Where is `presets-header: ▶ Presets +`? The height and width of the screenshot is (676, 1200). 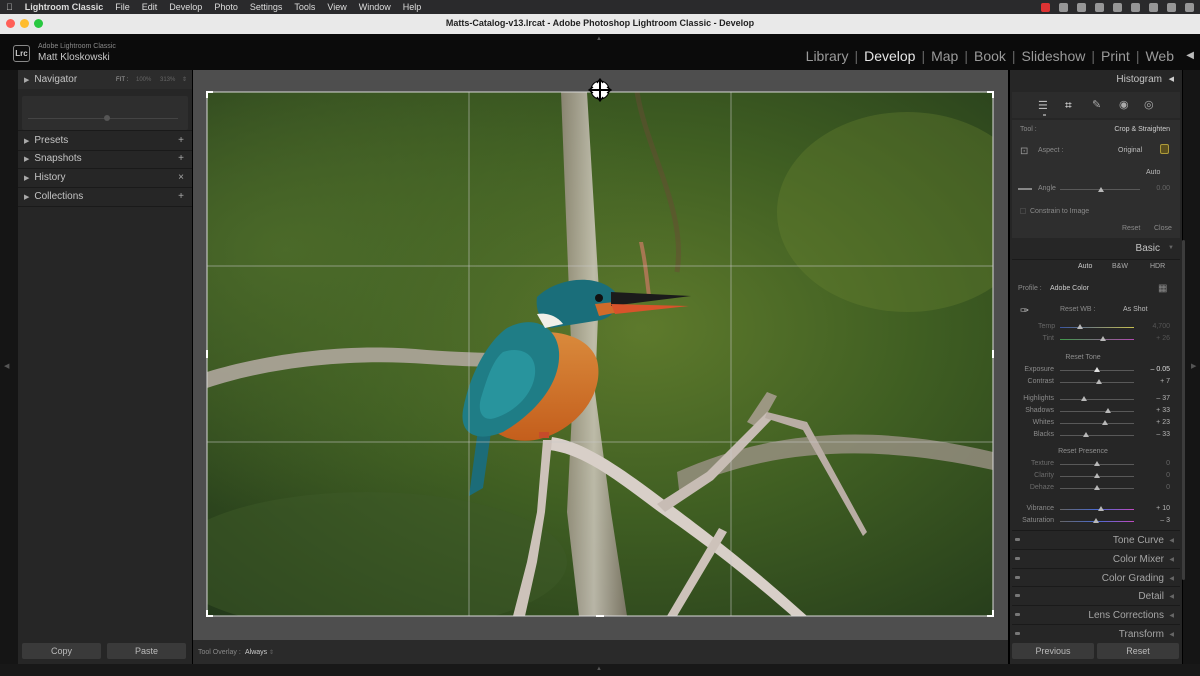
presets-header: ▶ Presets + is located at coordinates (105, 140).